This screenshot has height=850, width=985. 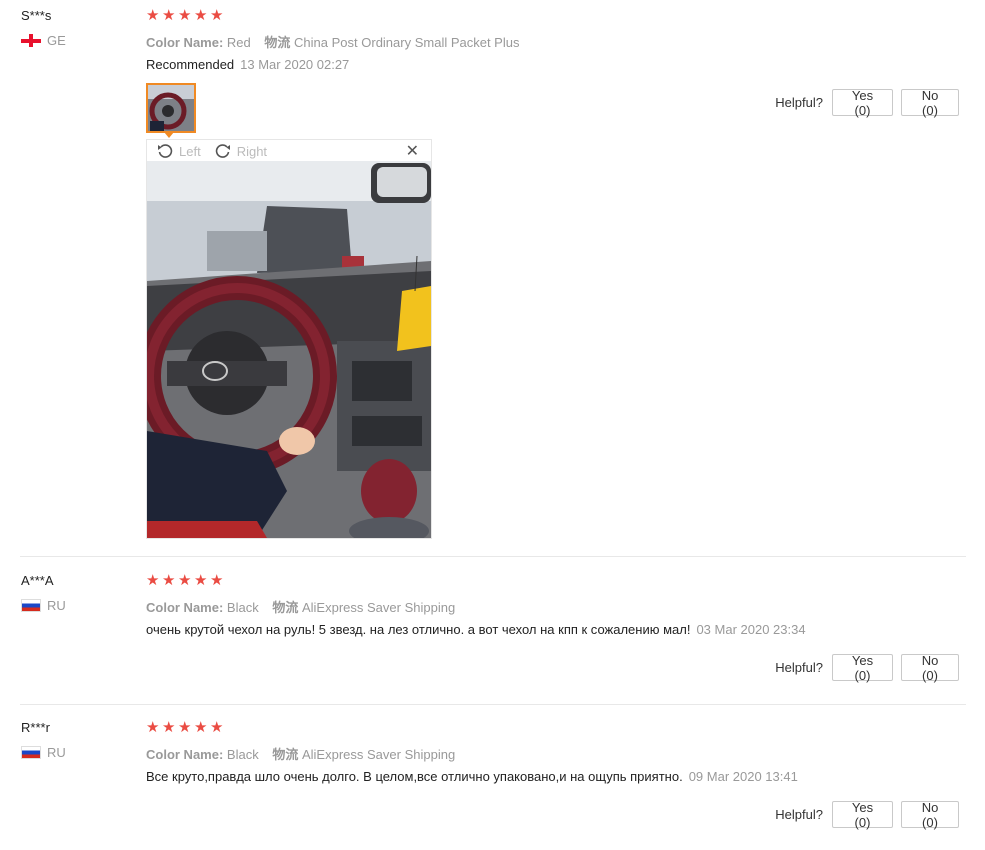 What do you see at coordinates (743, 776) in the screenshot?
I see `review-date: 09 Mar 2020 13:41` at bounding box center [743, 776].